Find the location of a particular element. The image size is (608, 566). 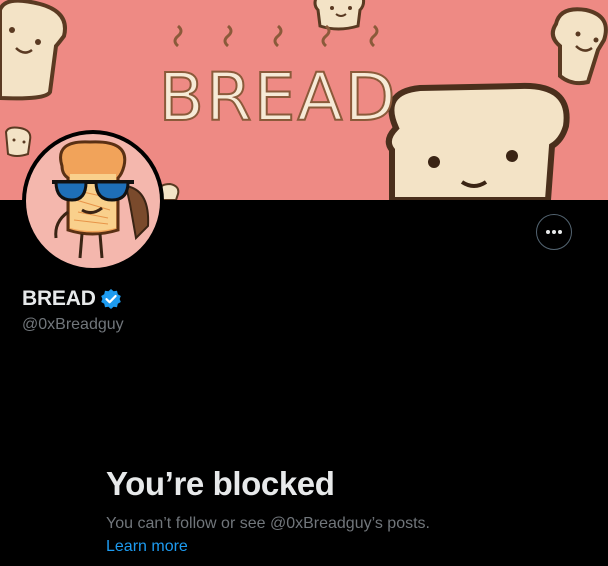

toast-top-right-icon is located at coordinates (579, 46).